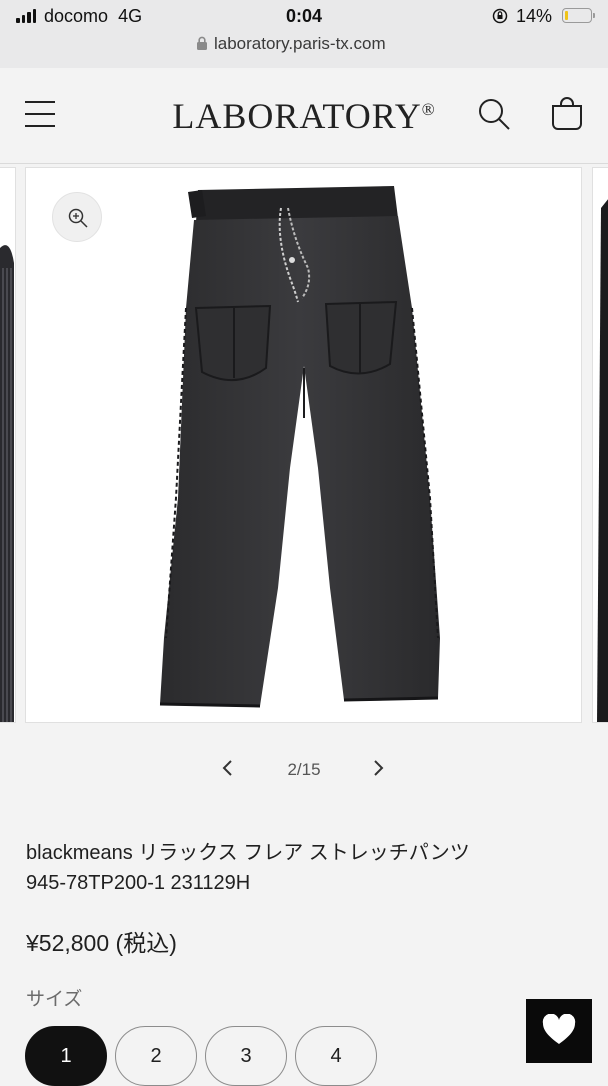 The height and width of the screenshot is (1086, 608). Describe the element at coordinates (101, 943) in the screenshot. I see `product-price: ¥52,800 (税込)` at that location.